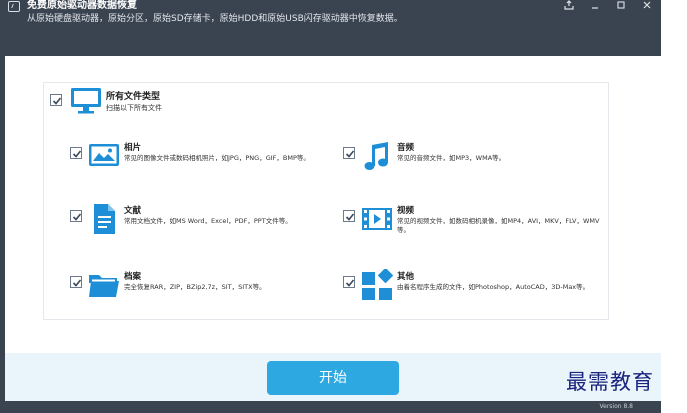  What do you see at coordinates (200, 165) in the screenshot?
I see `category-photos: 相片 常见的图像文件或数码相机照片，如JPG，PNG，GIF，BMP等。` at bounding box center [200, 165].